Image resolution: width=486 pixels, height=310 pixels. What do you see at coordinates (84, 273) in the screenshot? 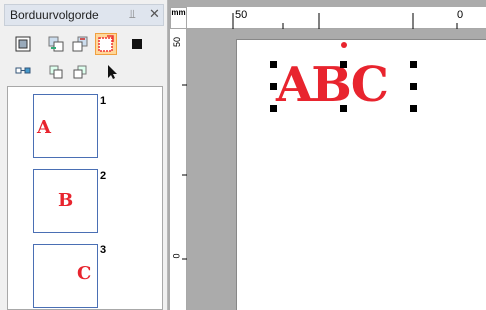
I see `thumbnail-letter: C` at bounding box center [84, 273].